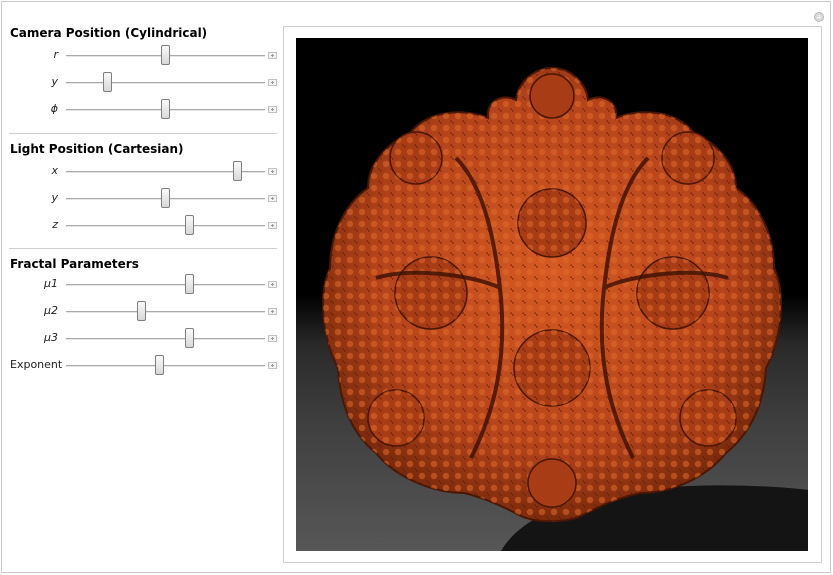 The width and height of the screenshot is (833, 575). Describe the element at coordinates (165, 339) in the screenshot. I see `slider-track-mu3` at that location.